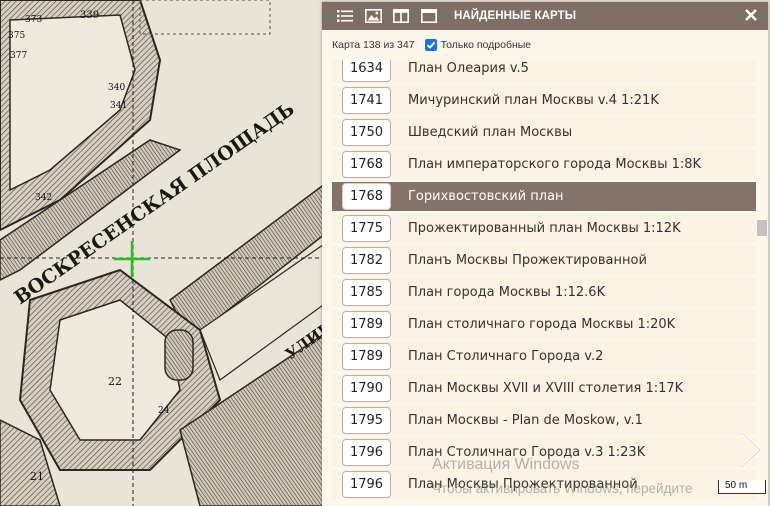 This screenshot has width=770, height=506. I want to click on image-view-icon, so click(373, 16).